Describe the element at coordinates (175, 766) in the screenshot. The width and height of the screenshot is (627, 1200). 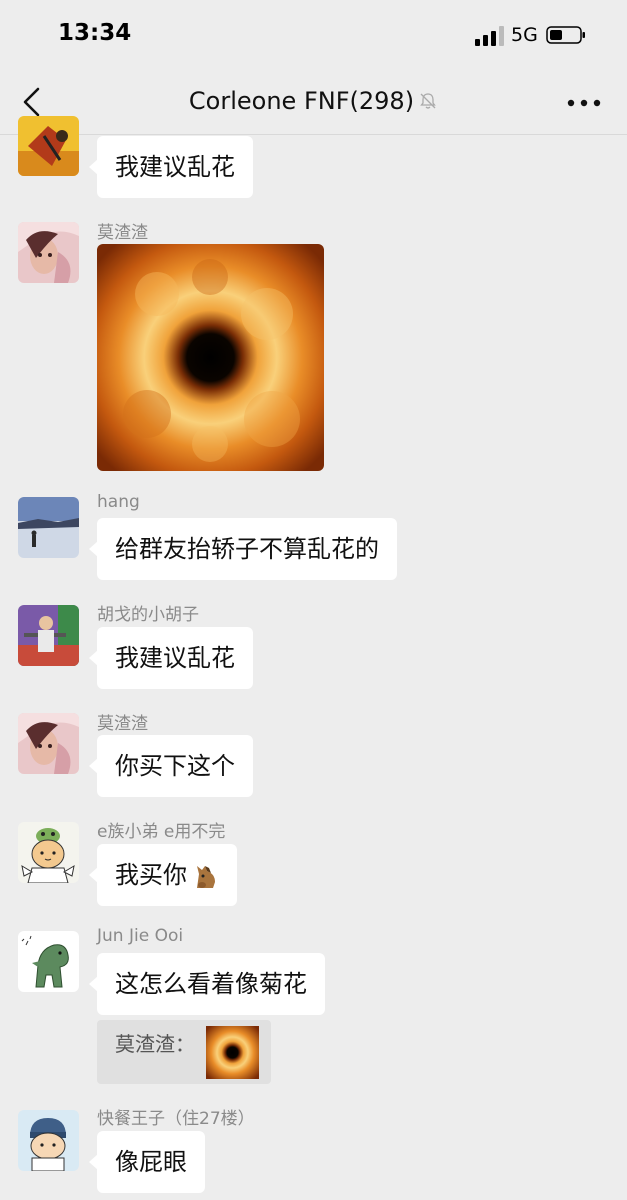
I see `message-text: 你买下这个` at that location.